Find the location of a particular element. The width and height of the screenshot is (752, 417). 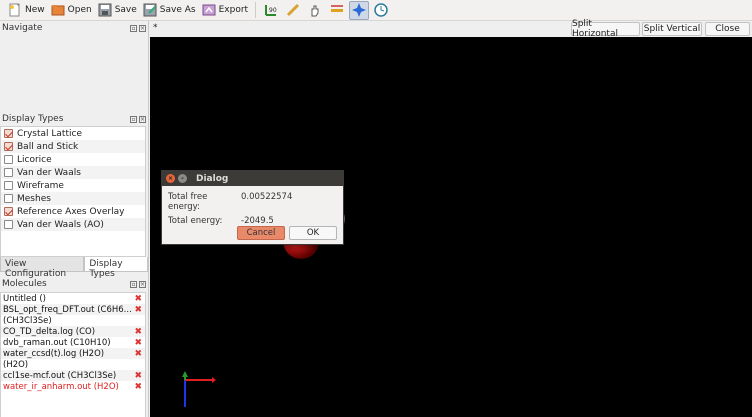

display-type-item: Crystal Lattice is located at coordinates (73, 133).